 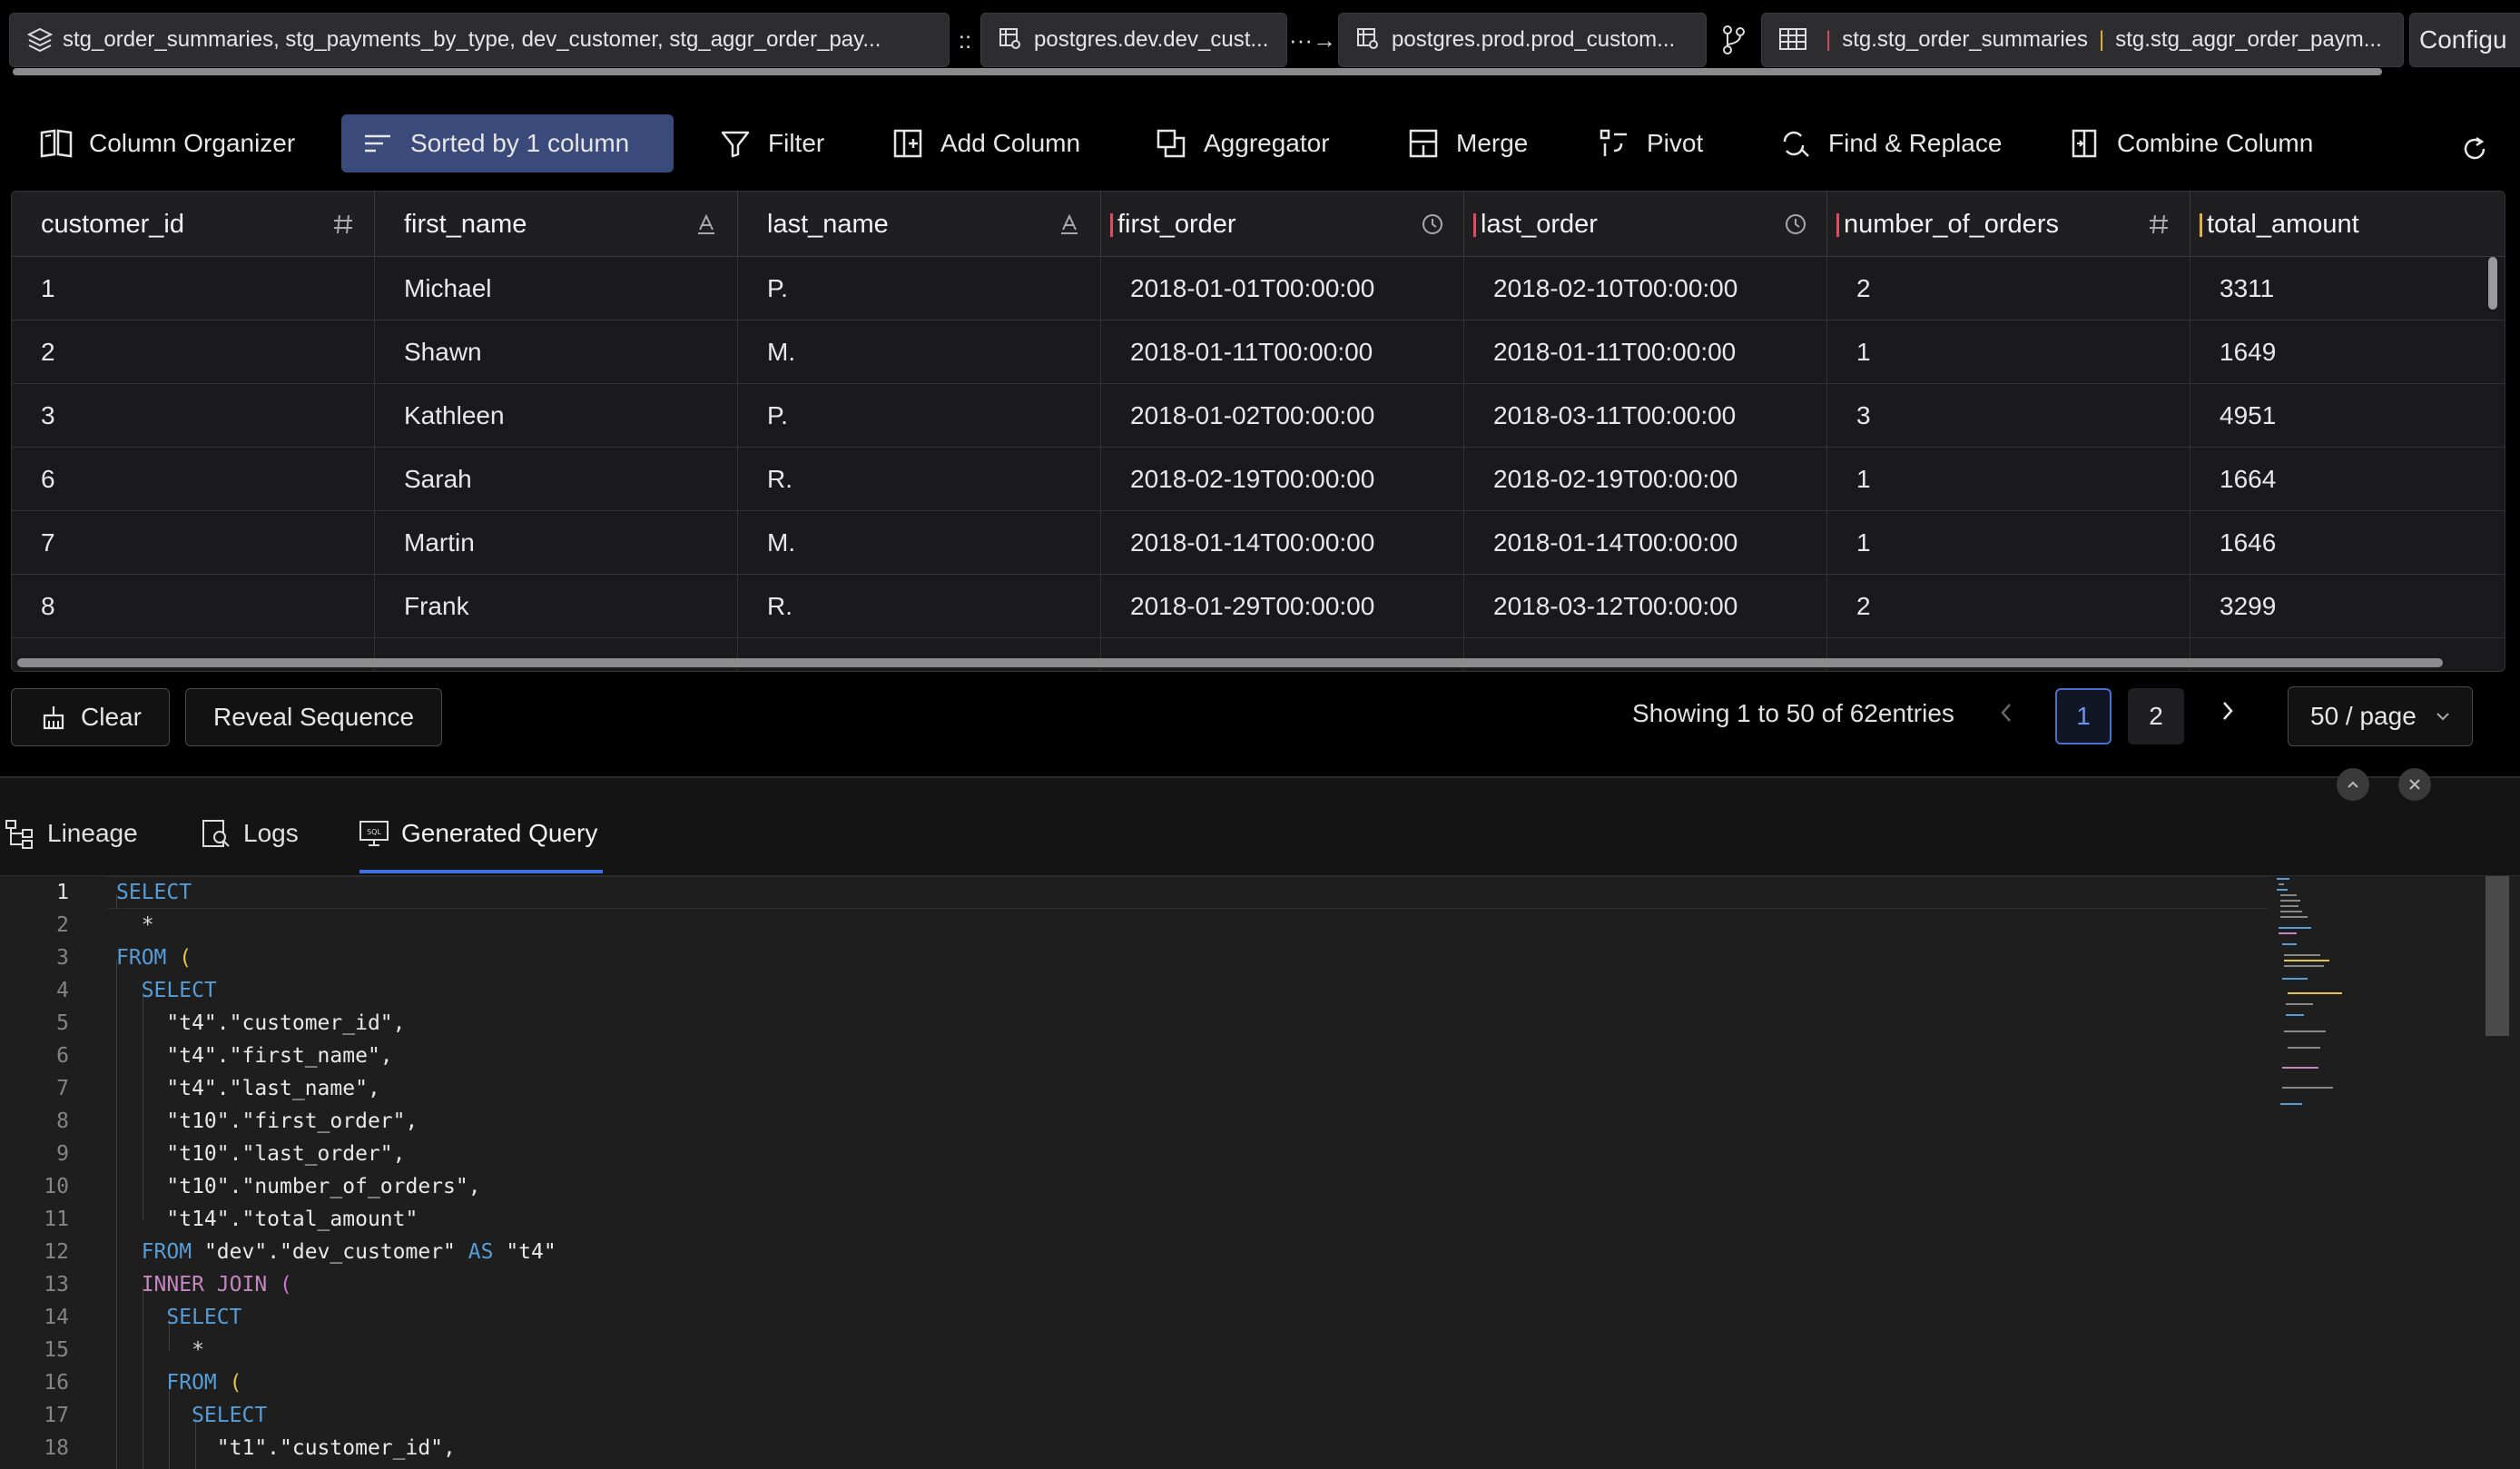 I want to click on cell-total-amount: 3299, so click(x=2348, y=606).